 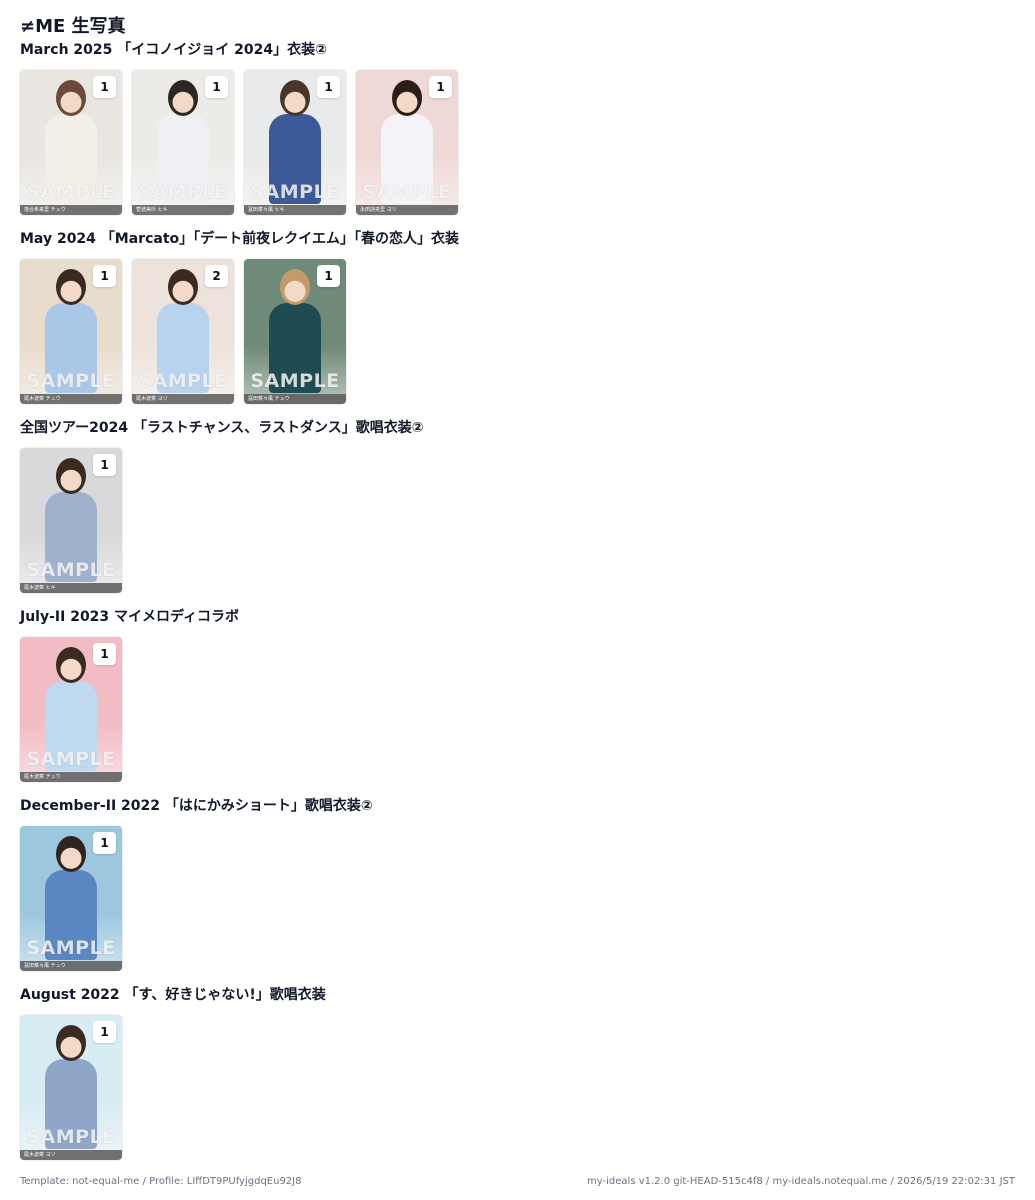 I want to click on section-title: May 2024 「Marcato」「デート前夜レクイエム」「春の恋人」衣装, so click(x=239, y=239).